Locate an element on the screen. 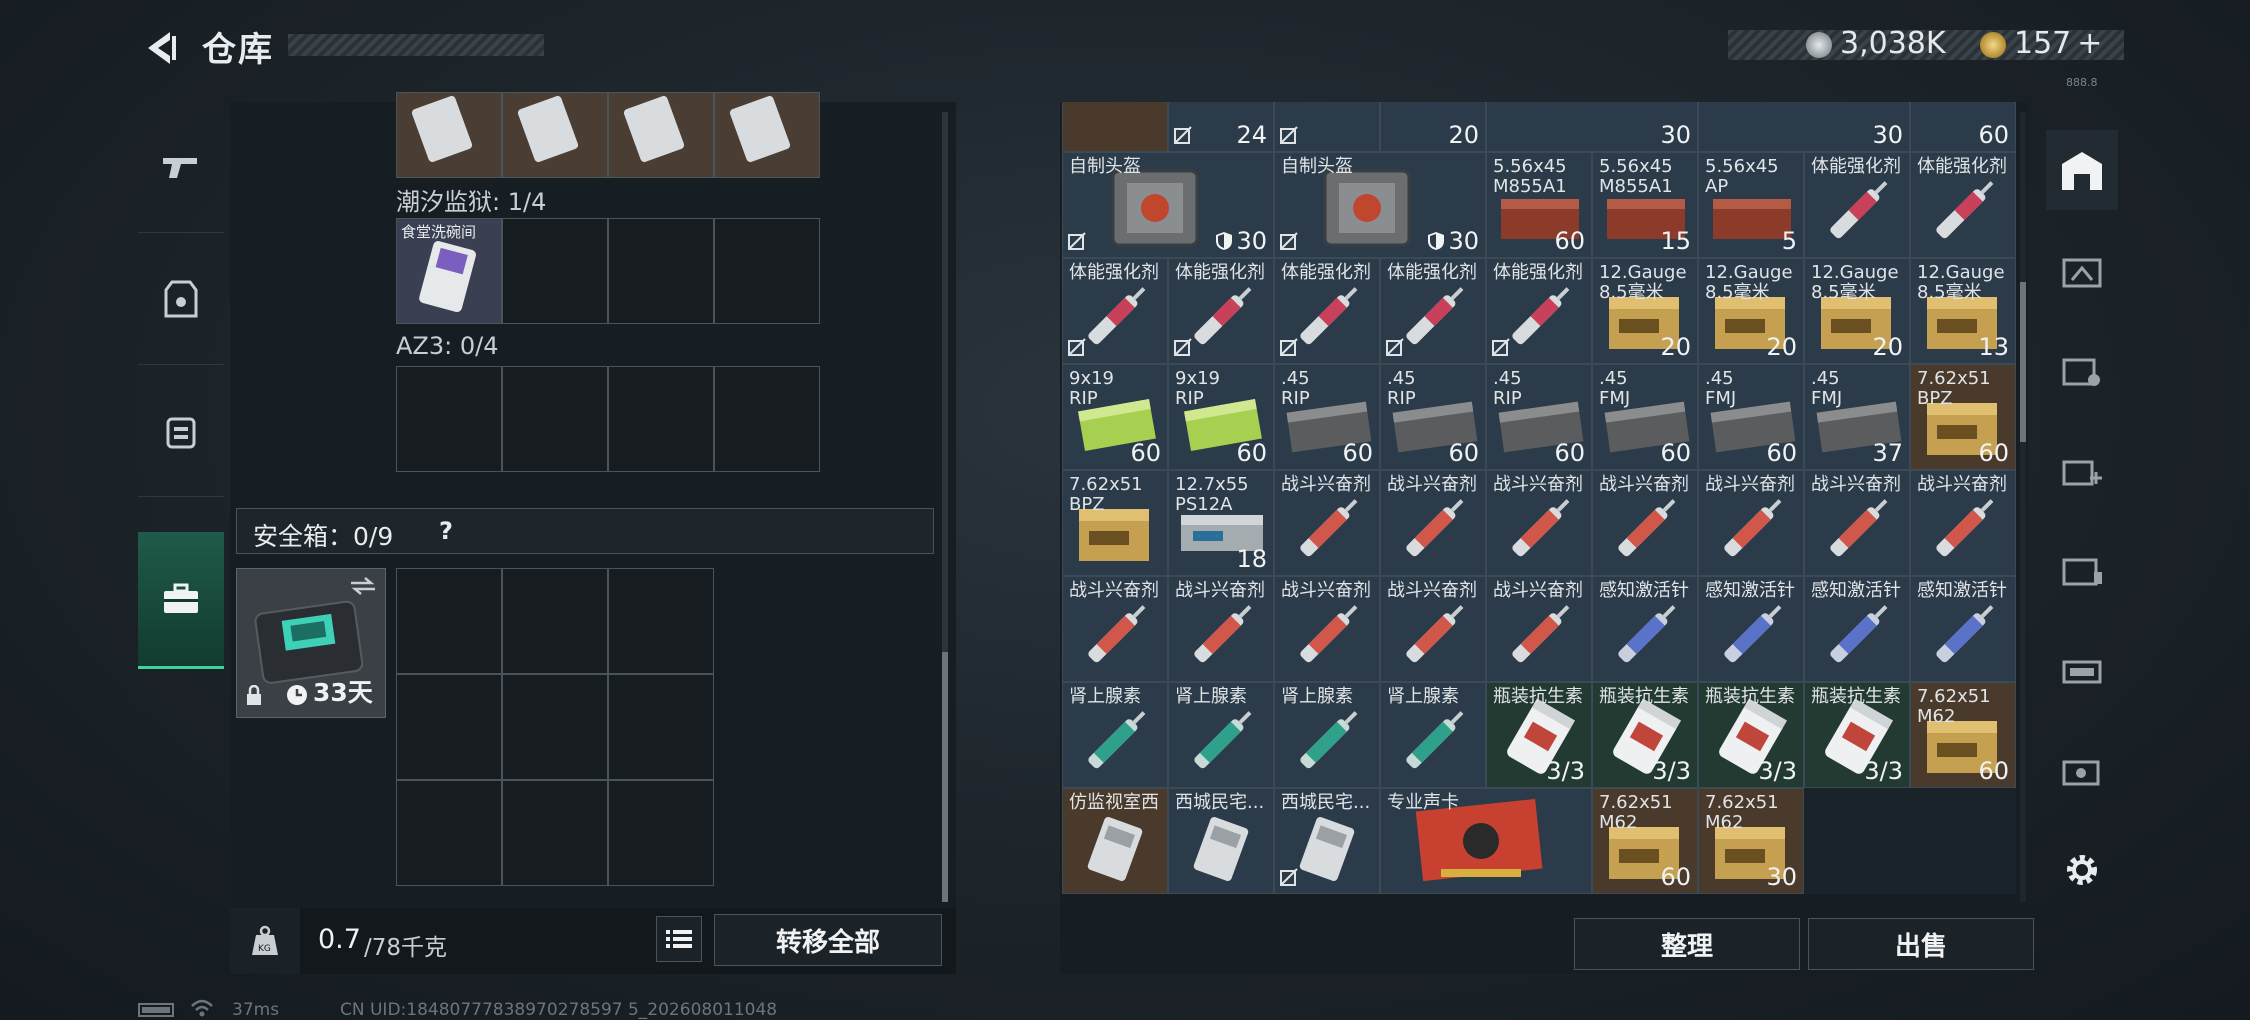  inventory-item: 专业声卡 is located at coordinates (1486, 841).